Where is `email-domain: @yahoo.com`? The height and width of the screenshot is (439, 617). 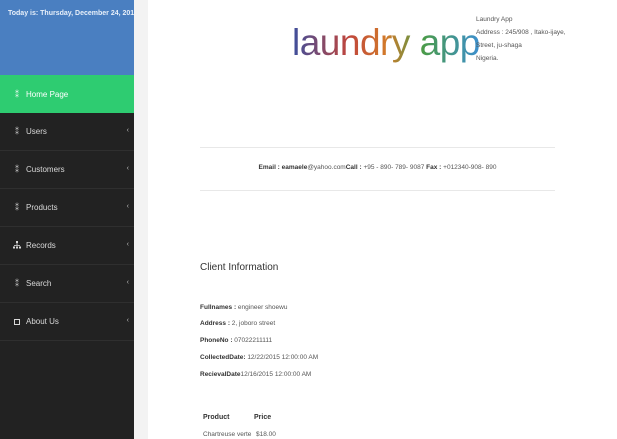 email-domain: @yahoo.com is located at coordinates (326, 167).